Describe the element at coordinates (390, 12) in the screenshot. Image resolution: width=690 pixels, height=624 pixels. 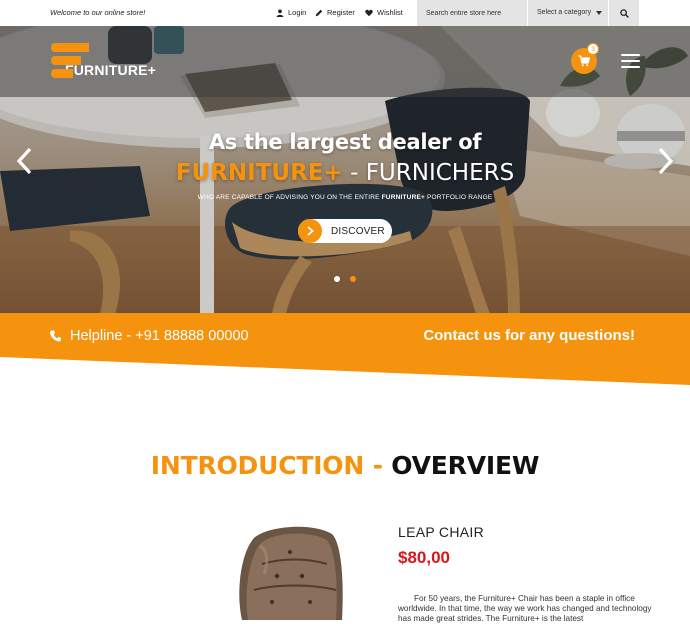
I see `wishlist-label: Wishlist` at that location.